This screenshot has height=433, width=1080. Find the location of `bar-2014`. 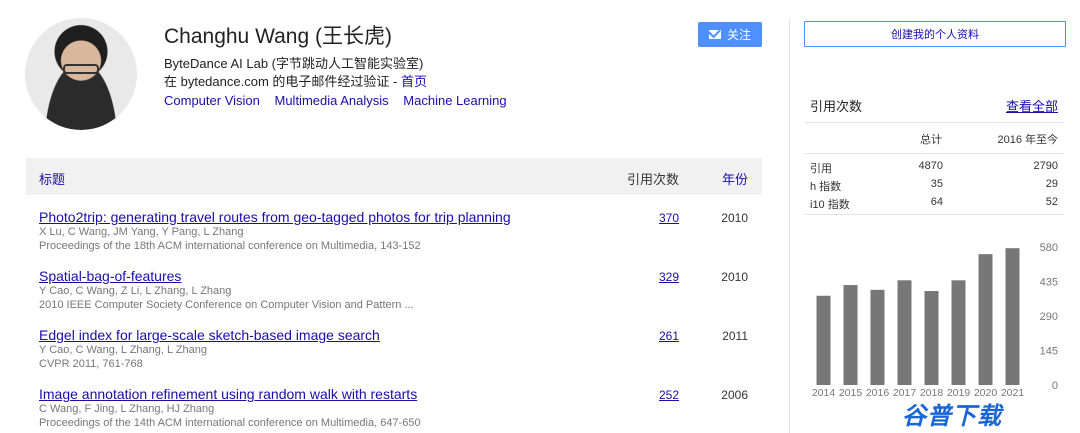

bar-2014 is located at coordinates (823, 340).